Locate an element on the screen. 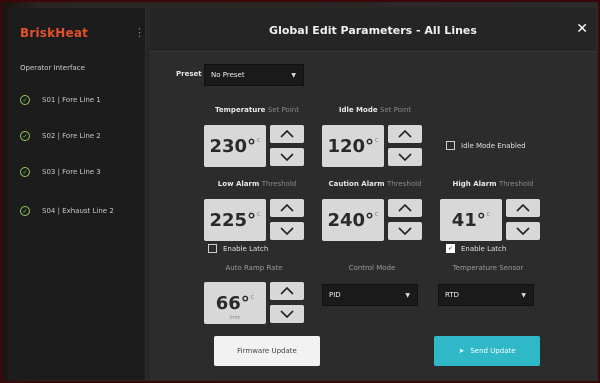 Image resolution: width=600 pixels, height=383 pixels. low-alarm-label: Low Alarm Threshold is located at coordinates (257, 184).